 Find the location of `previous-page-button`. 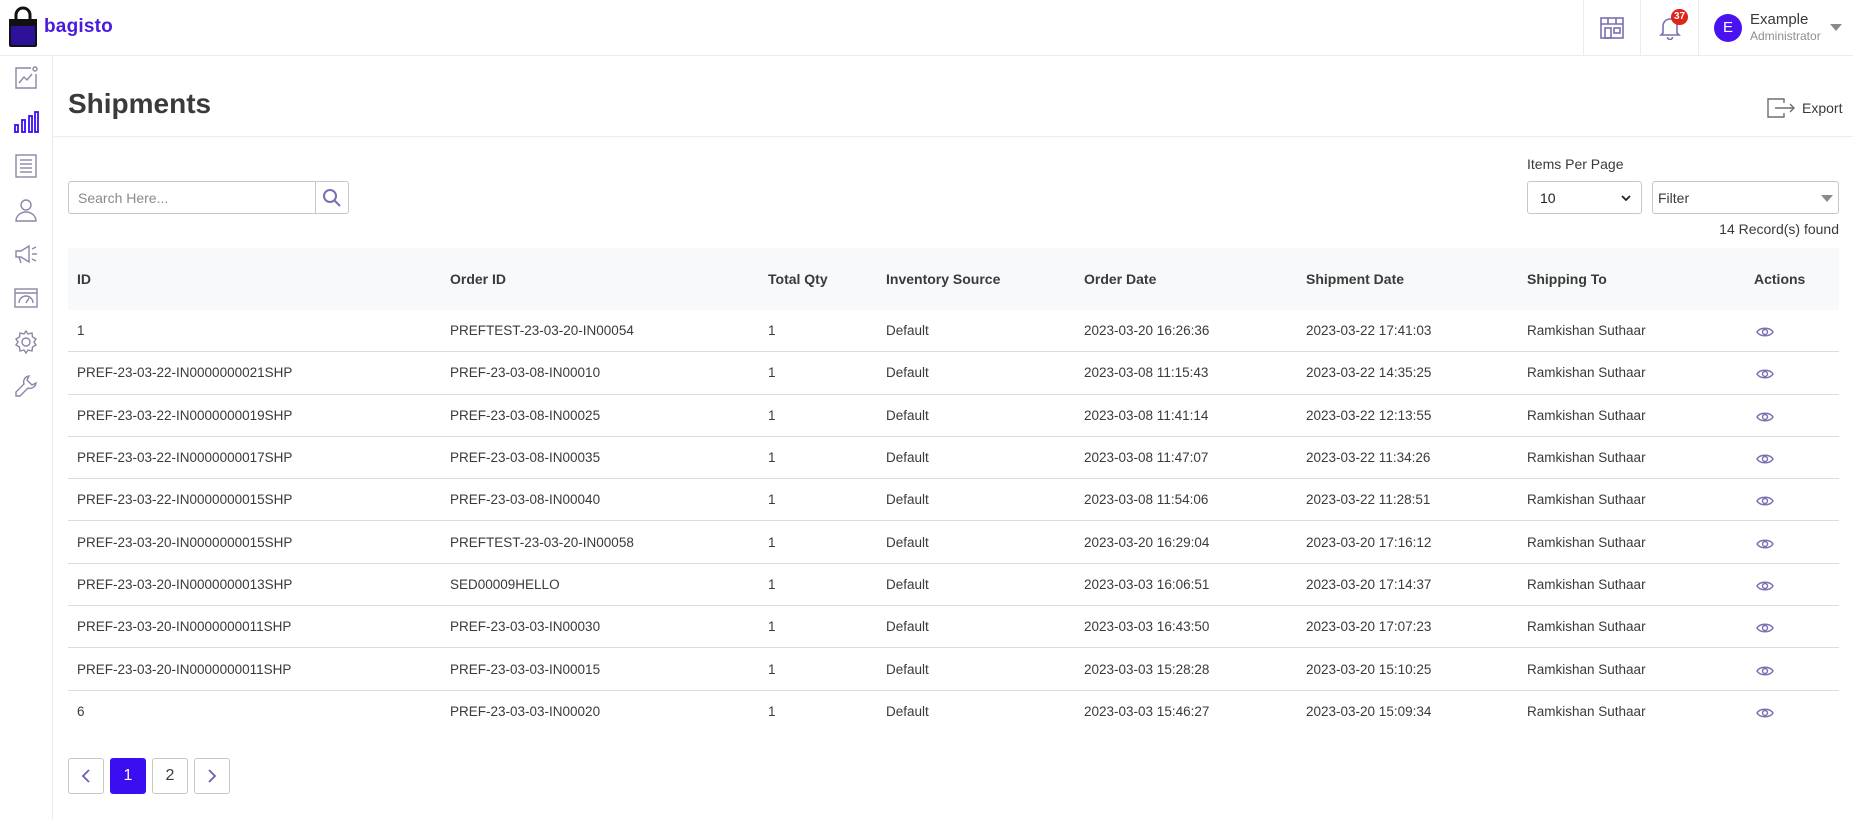

previous-page-button is located at coordinates (86, 776).